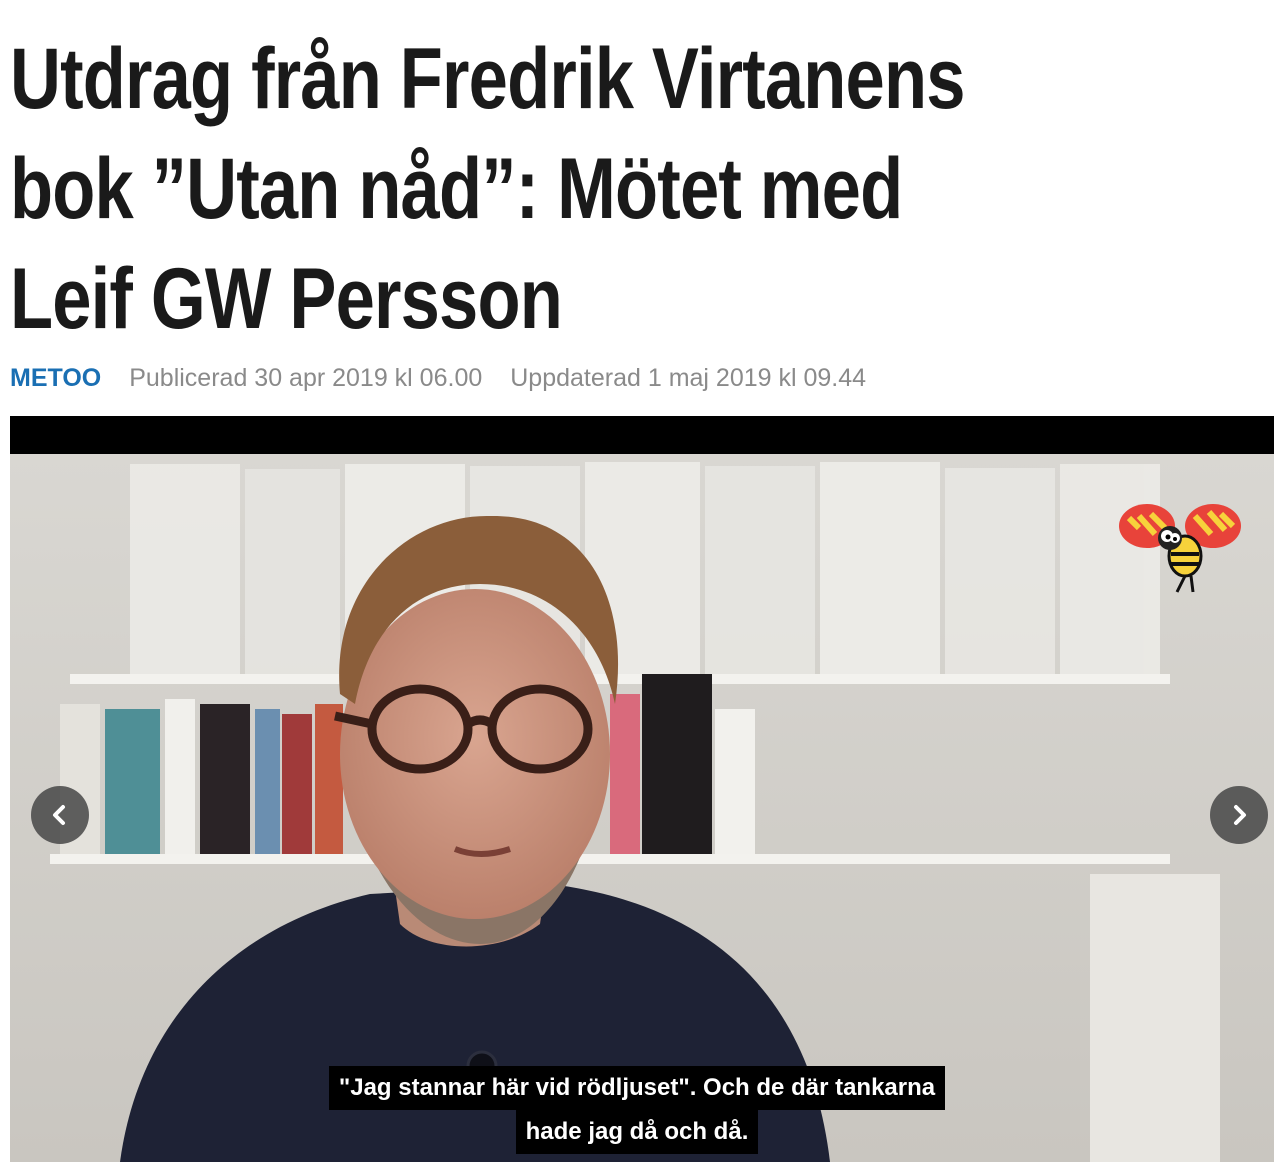  What do you see at coordinates (286, 299) in the screenshot?
I see `headline-line-3: Leif GW Persson` at bounding box center [286, 299].